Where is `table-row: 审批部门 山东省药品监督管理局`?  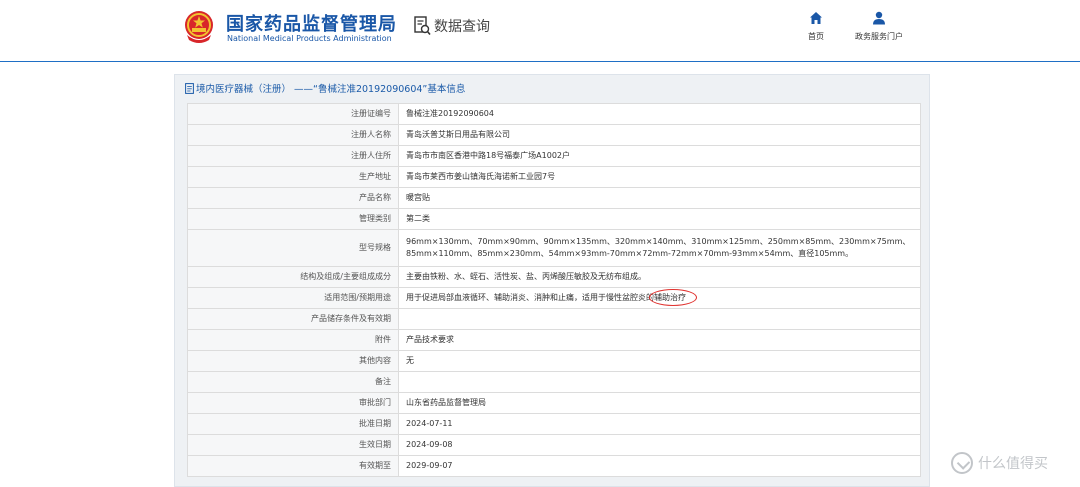 table-row: 审批部门 山东省药品监督管理局 is located at coordinates (554, 403).